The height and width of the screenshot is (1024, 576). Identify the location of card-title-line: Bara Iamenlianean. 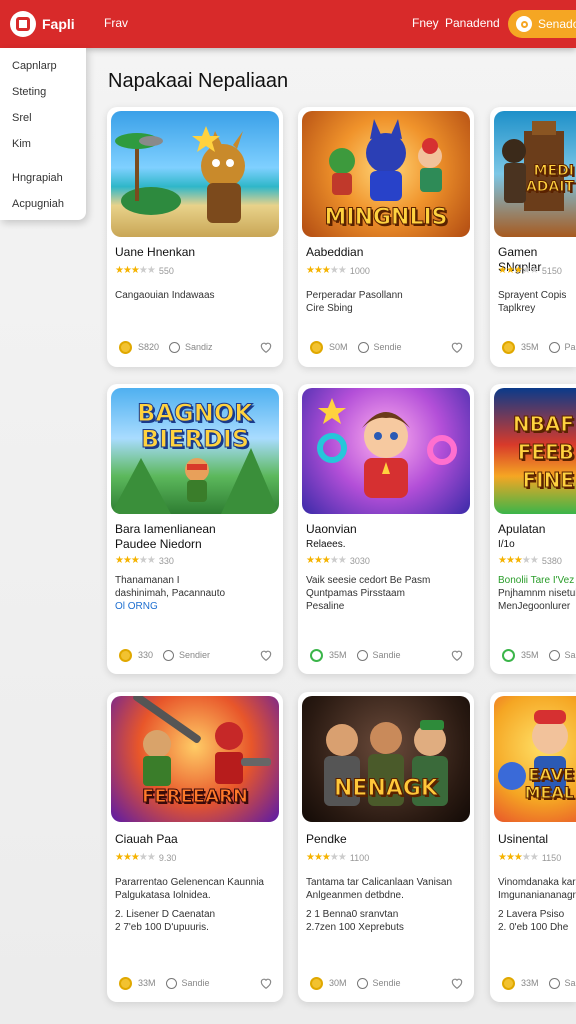
(165, 529).